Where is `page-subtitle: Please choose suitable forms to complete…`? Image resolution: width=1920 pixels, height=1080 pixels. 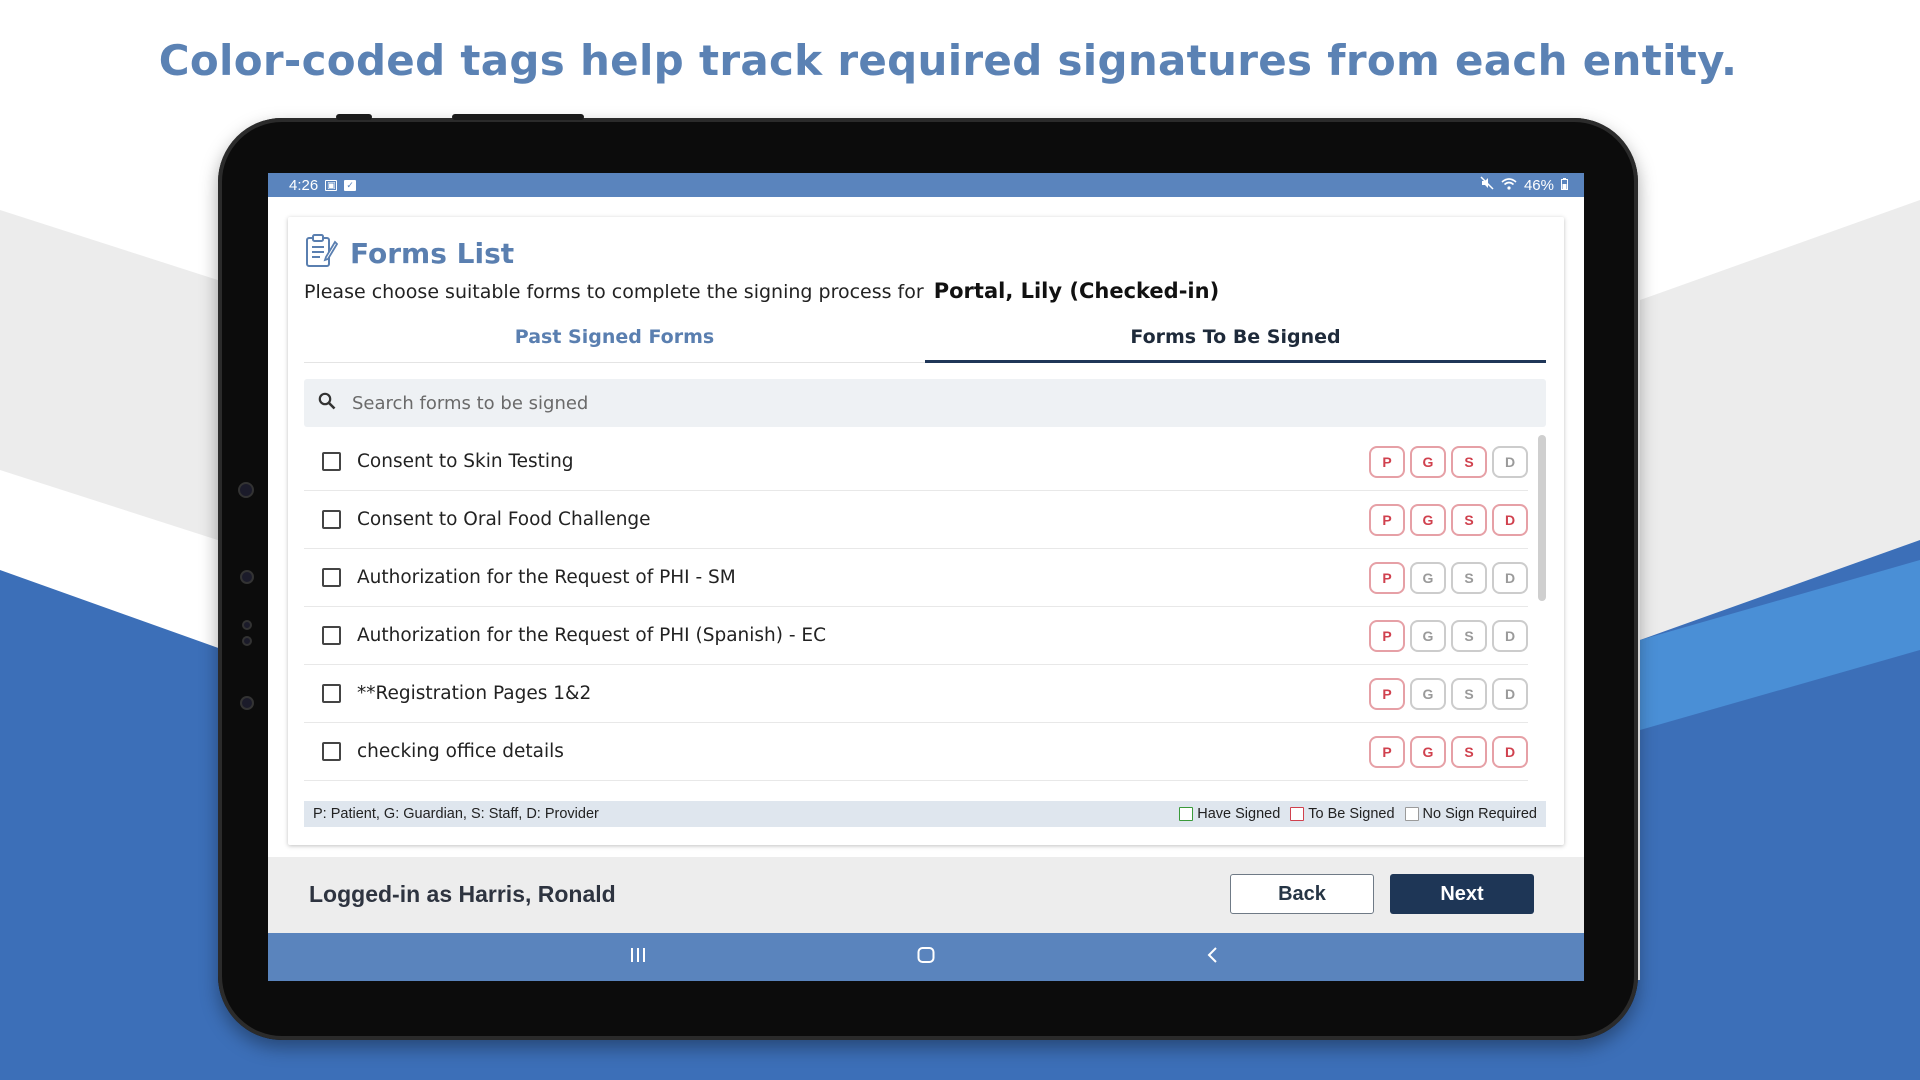
page-subtitle: Please choose suitable forms to complete… is located at coordinates (761, 291).